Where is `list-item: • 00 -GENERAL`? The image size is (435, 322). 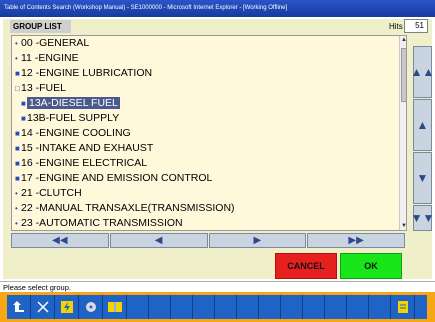 list-item: • 00 -GENERAL is located at coordinates (52, 43).